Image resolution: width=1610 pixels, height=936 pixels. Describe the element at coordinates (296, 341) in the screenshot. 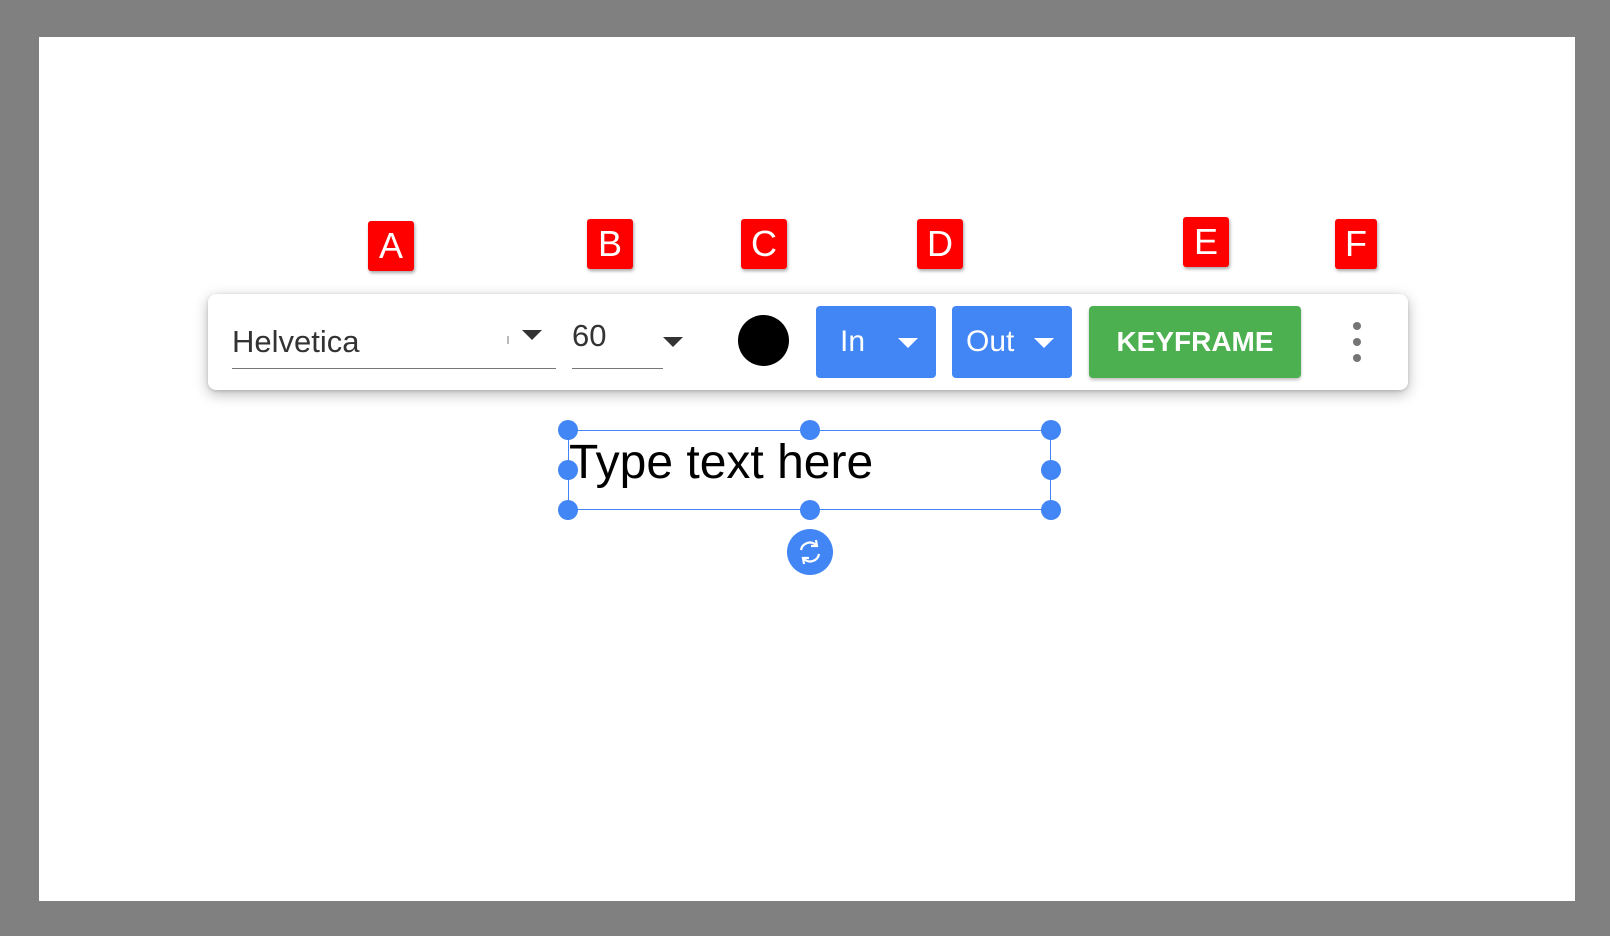

I see `font-family-value: Helvetica` at that location.